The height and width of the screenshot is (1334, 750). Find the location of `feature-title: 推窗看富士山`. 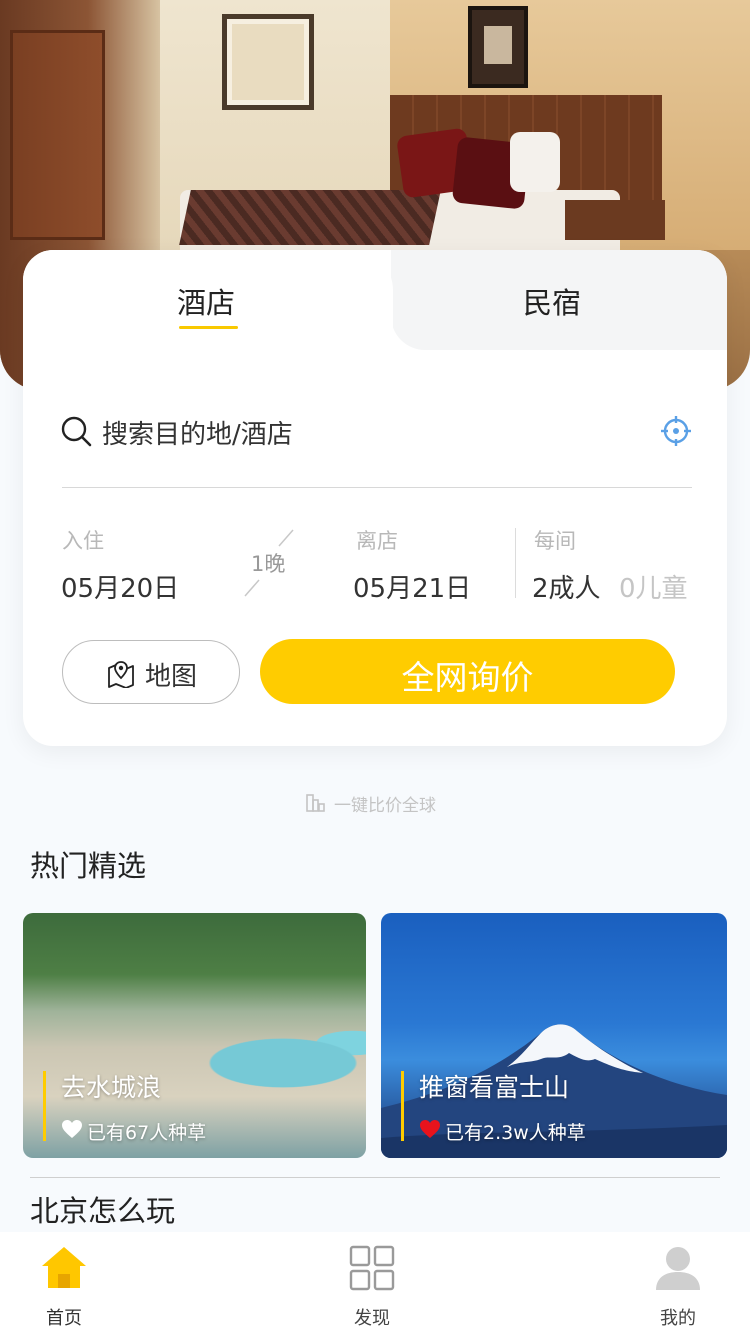

feature-title: 推窗看富士山 is located at coordinates (494, 1087).